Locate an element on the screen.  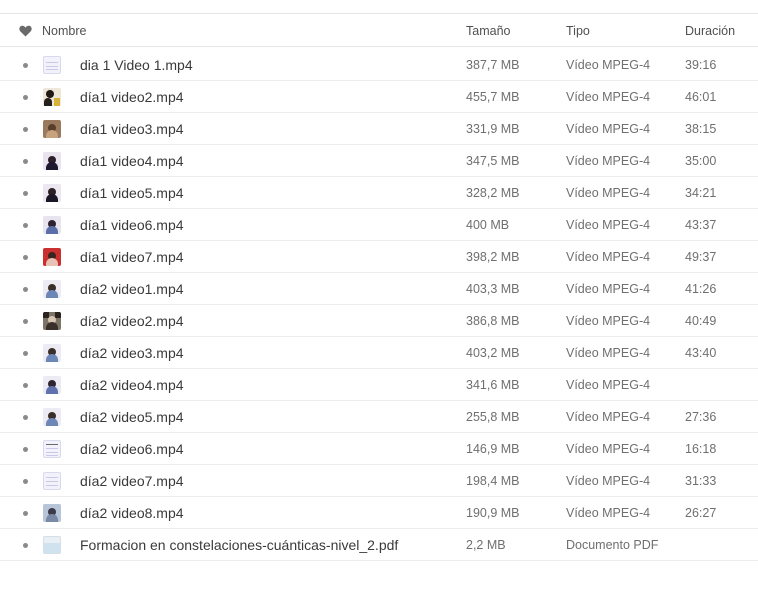
file-duration: 40:49 is located at coordinates (701, 321).